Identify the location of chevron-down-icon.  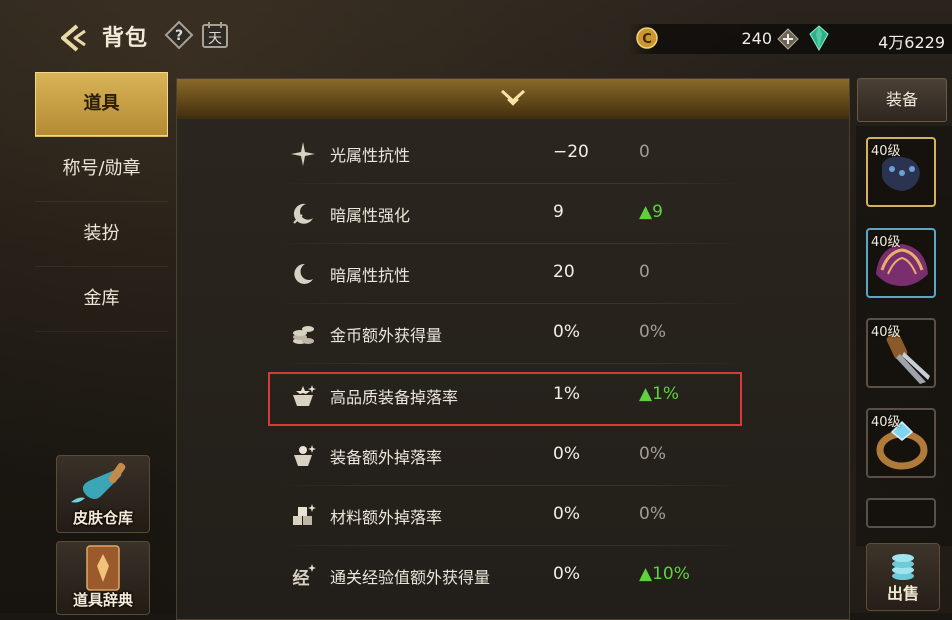
(513, 97).